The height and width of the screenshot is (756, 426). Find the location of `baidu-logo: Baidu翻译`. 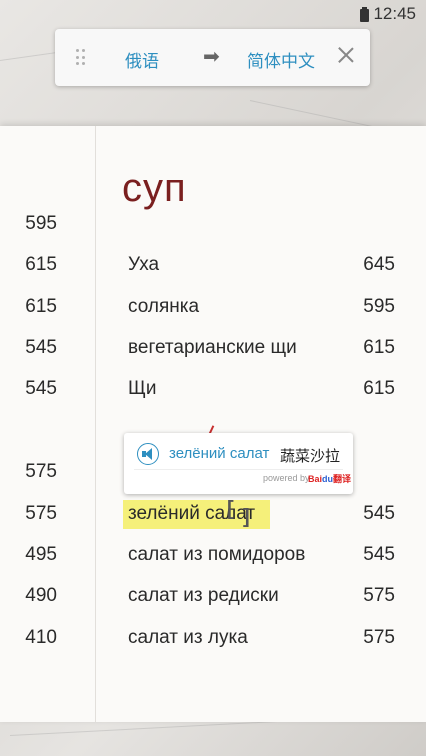

baidu-logo: Baidu翻译 is located at coordinates (330, 479).